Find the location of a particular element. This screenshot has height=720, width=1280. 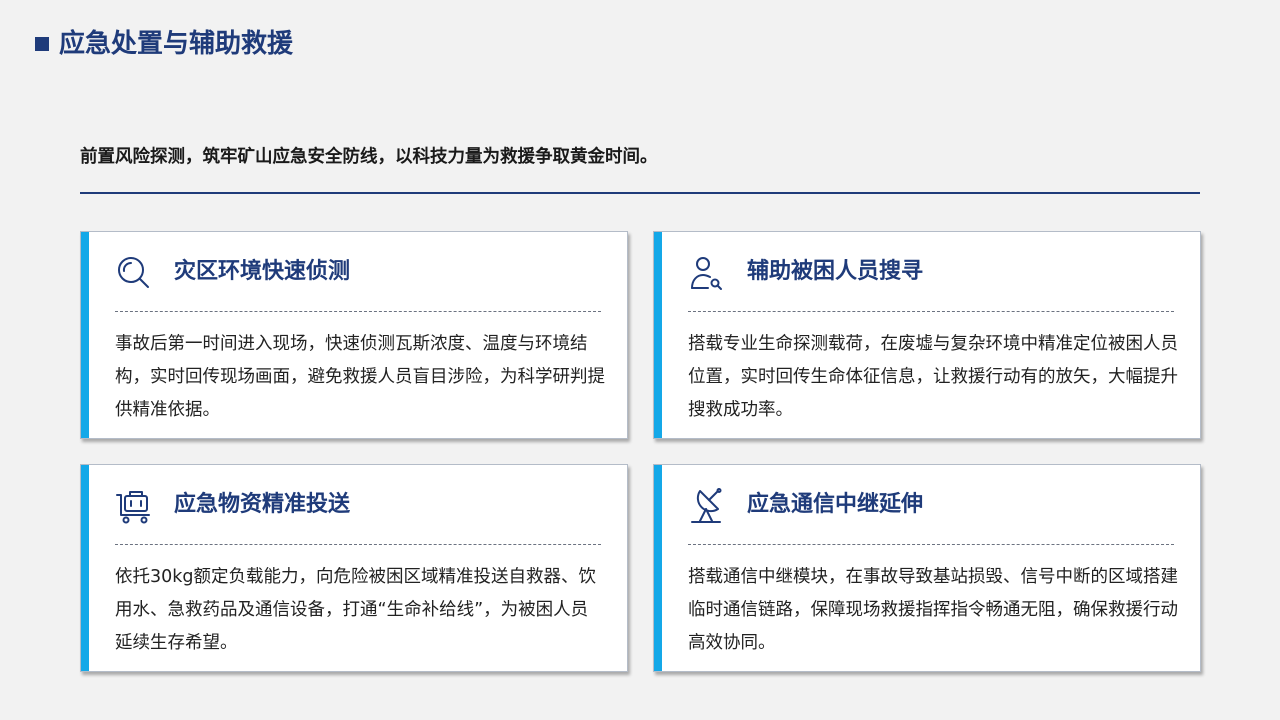

page-title: 应急处置与辅助救援 is located at coordinates (176, 44).